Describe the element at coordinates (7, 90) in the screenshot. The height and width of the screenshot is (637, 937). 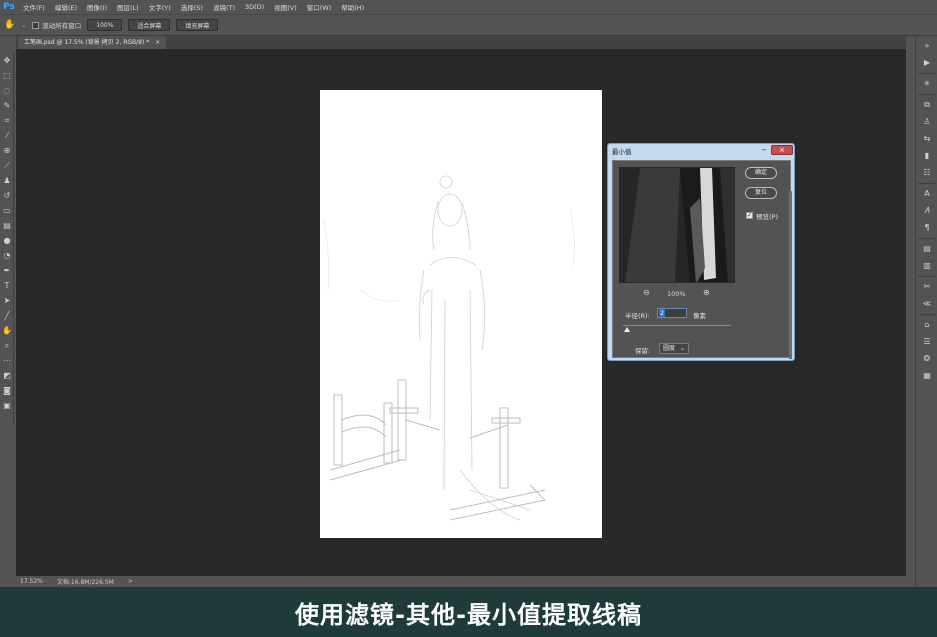
I see `lasso-tool-icon: ◌` at that location.